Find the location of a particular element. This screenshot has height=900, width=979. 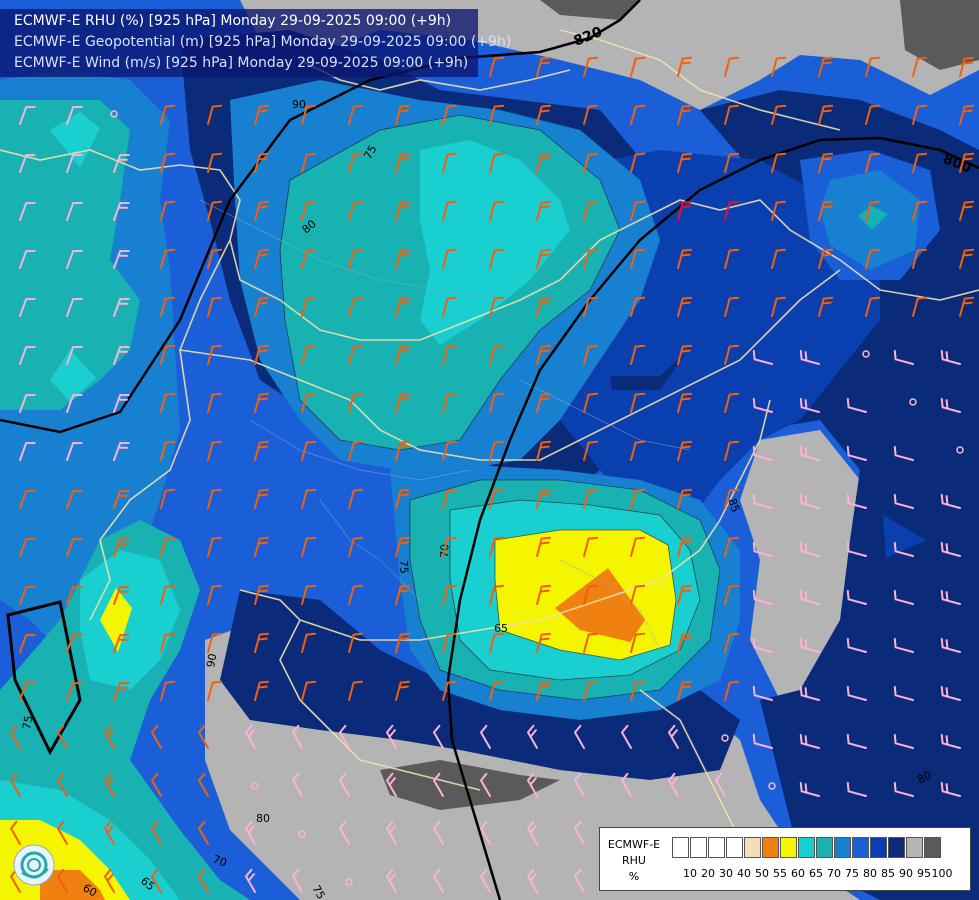

legend-tick-label: 40 is located at coordinates (744, 873).